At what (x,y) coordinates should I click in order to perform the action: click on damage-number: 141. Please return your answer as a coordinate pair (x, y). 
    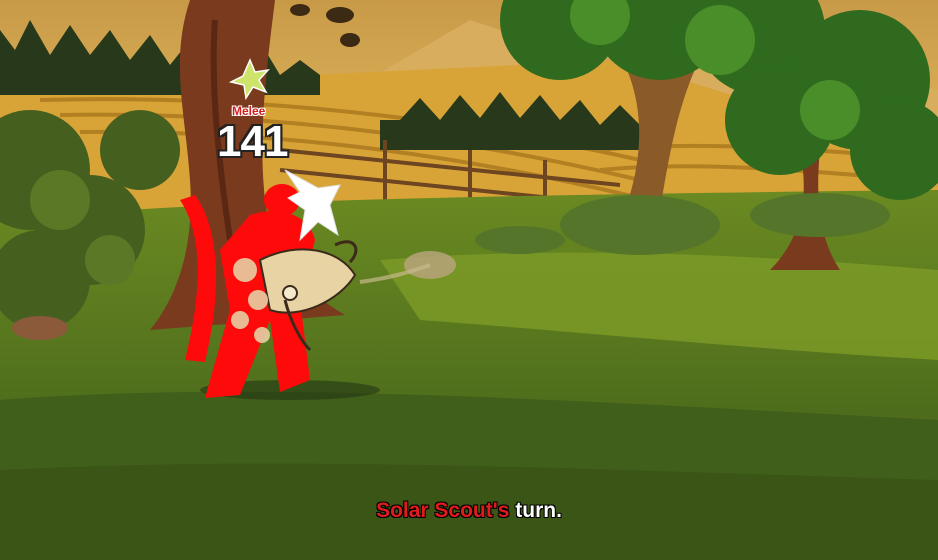
    Looking at the image, I should click on (252, 141).